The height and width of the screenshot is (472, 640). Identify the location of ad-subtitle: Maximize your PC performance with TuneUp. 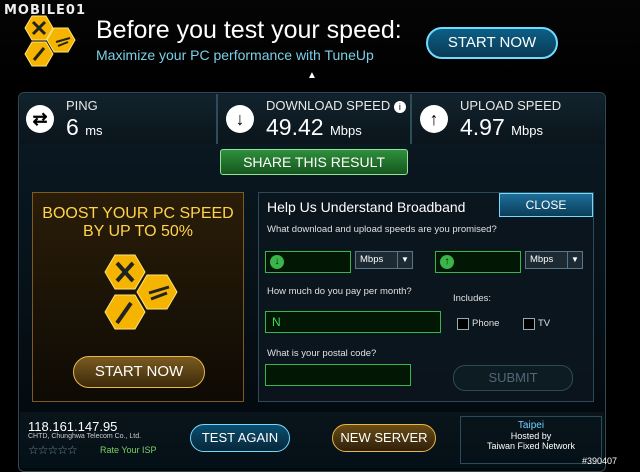
(235, 55).